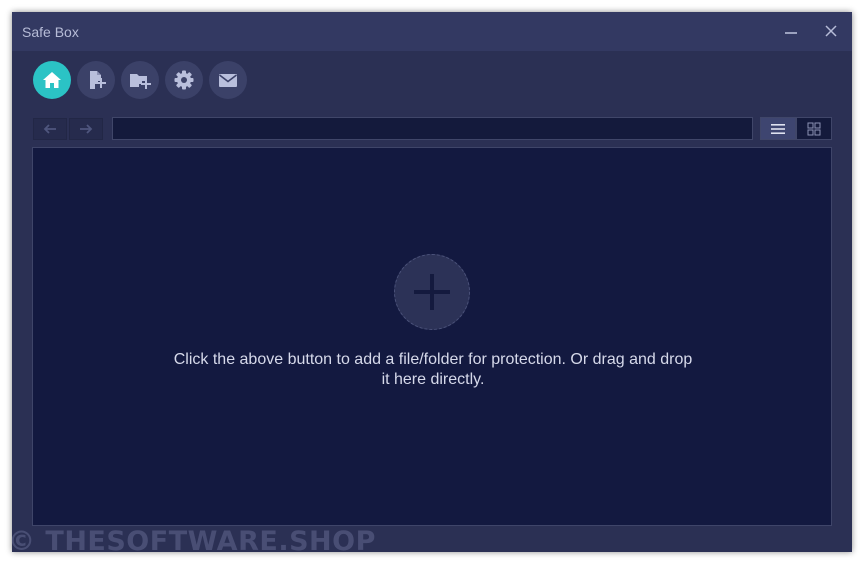  I want to click on grid-view-icon, so click(814, 128).